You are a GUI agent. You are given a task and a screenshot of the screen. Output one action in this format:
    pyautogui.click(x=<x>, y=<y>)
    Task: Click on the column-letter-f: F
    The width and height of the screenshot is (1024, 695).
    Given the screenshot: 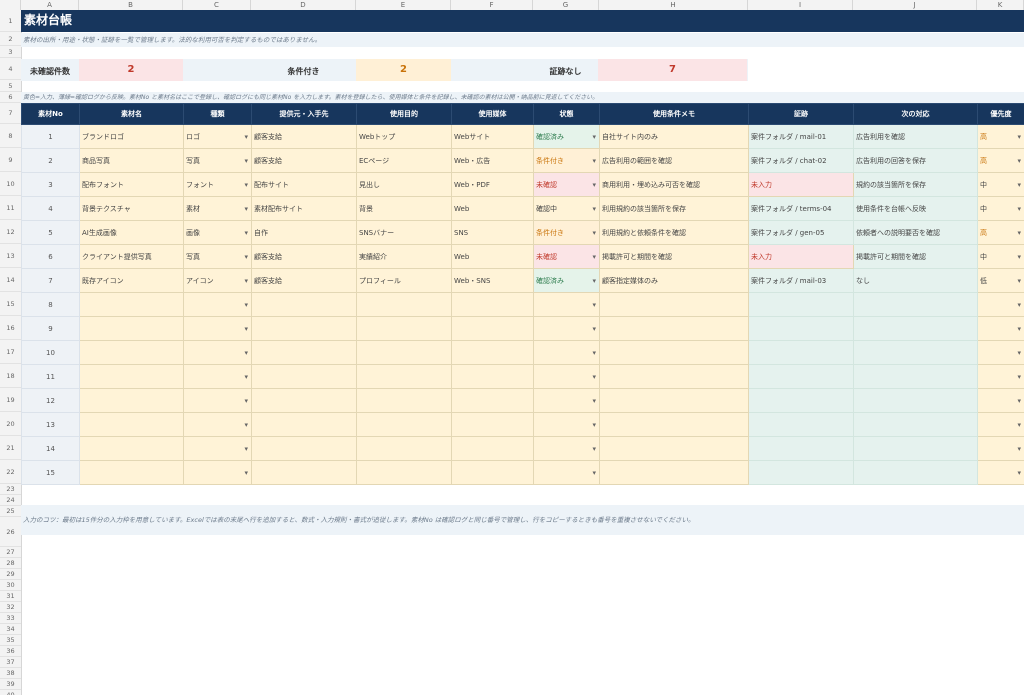 What is the action you would take?
    pyautogui.click(x=492, y=5)
    